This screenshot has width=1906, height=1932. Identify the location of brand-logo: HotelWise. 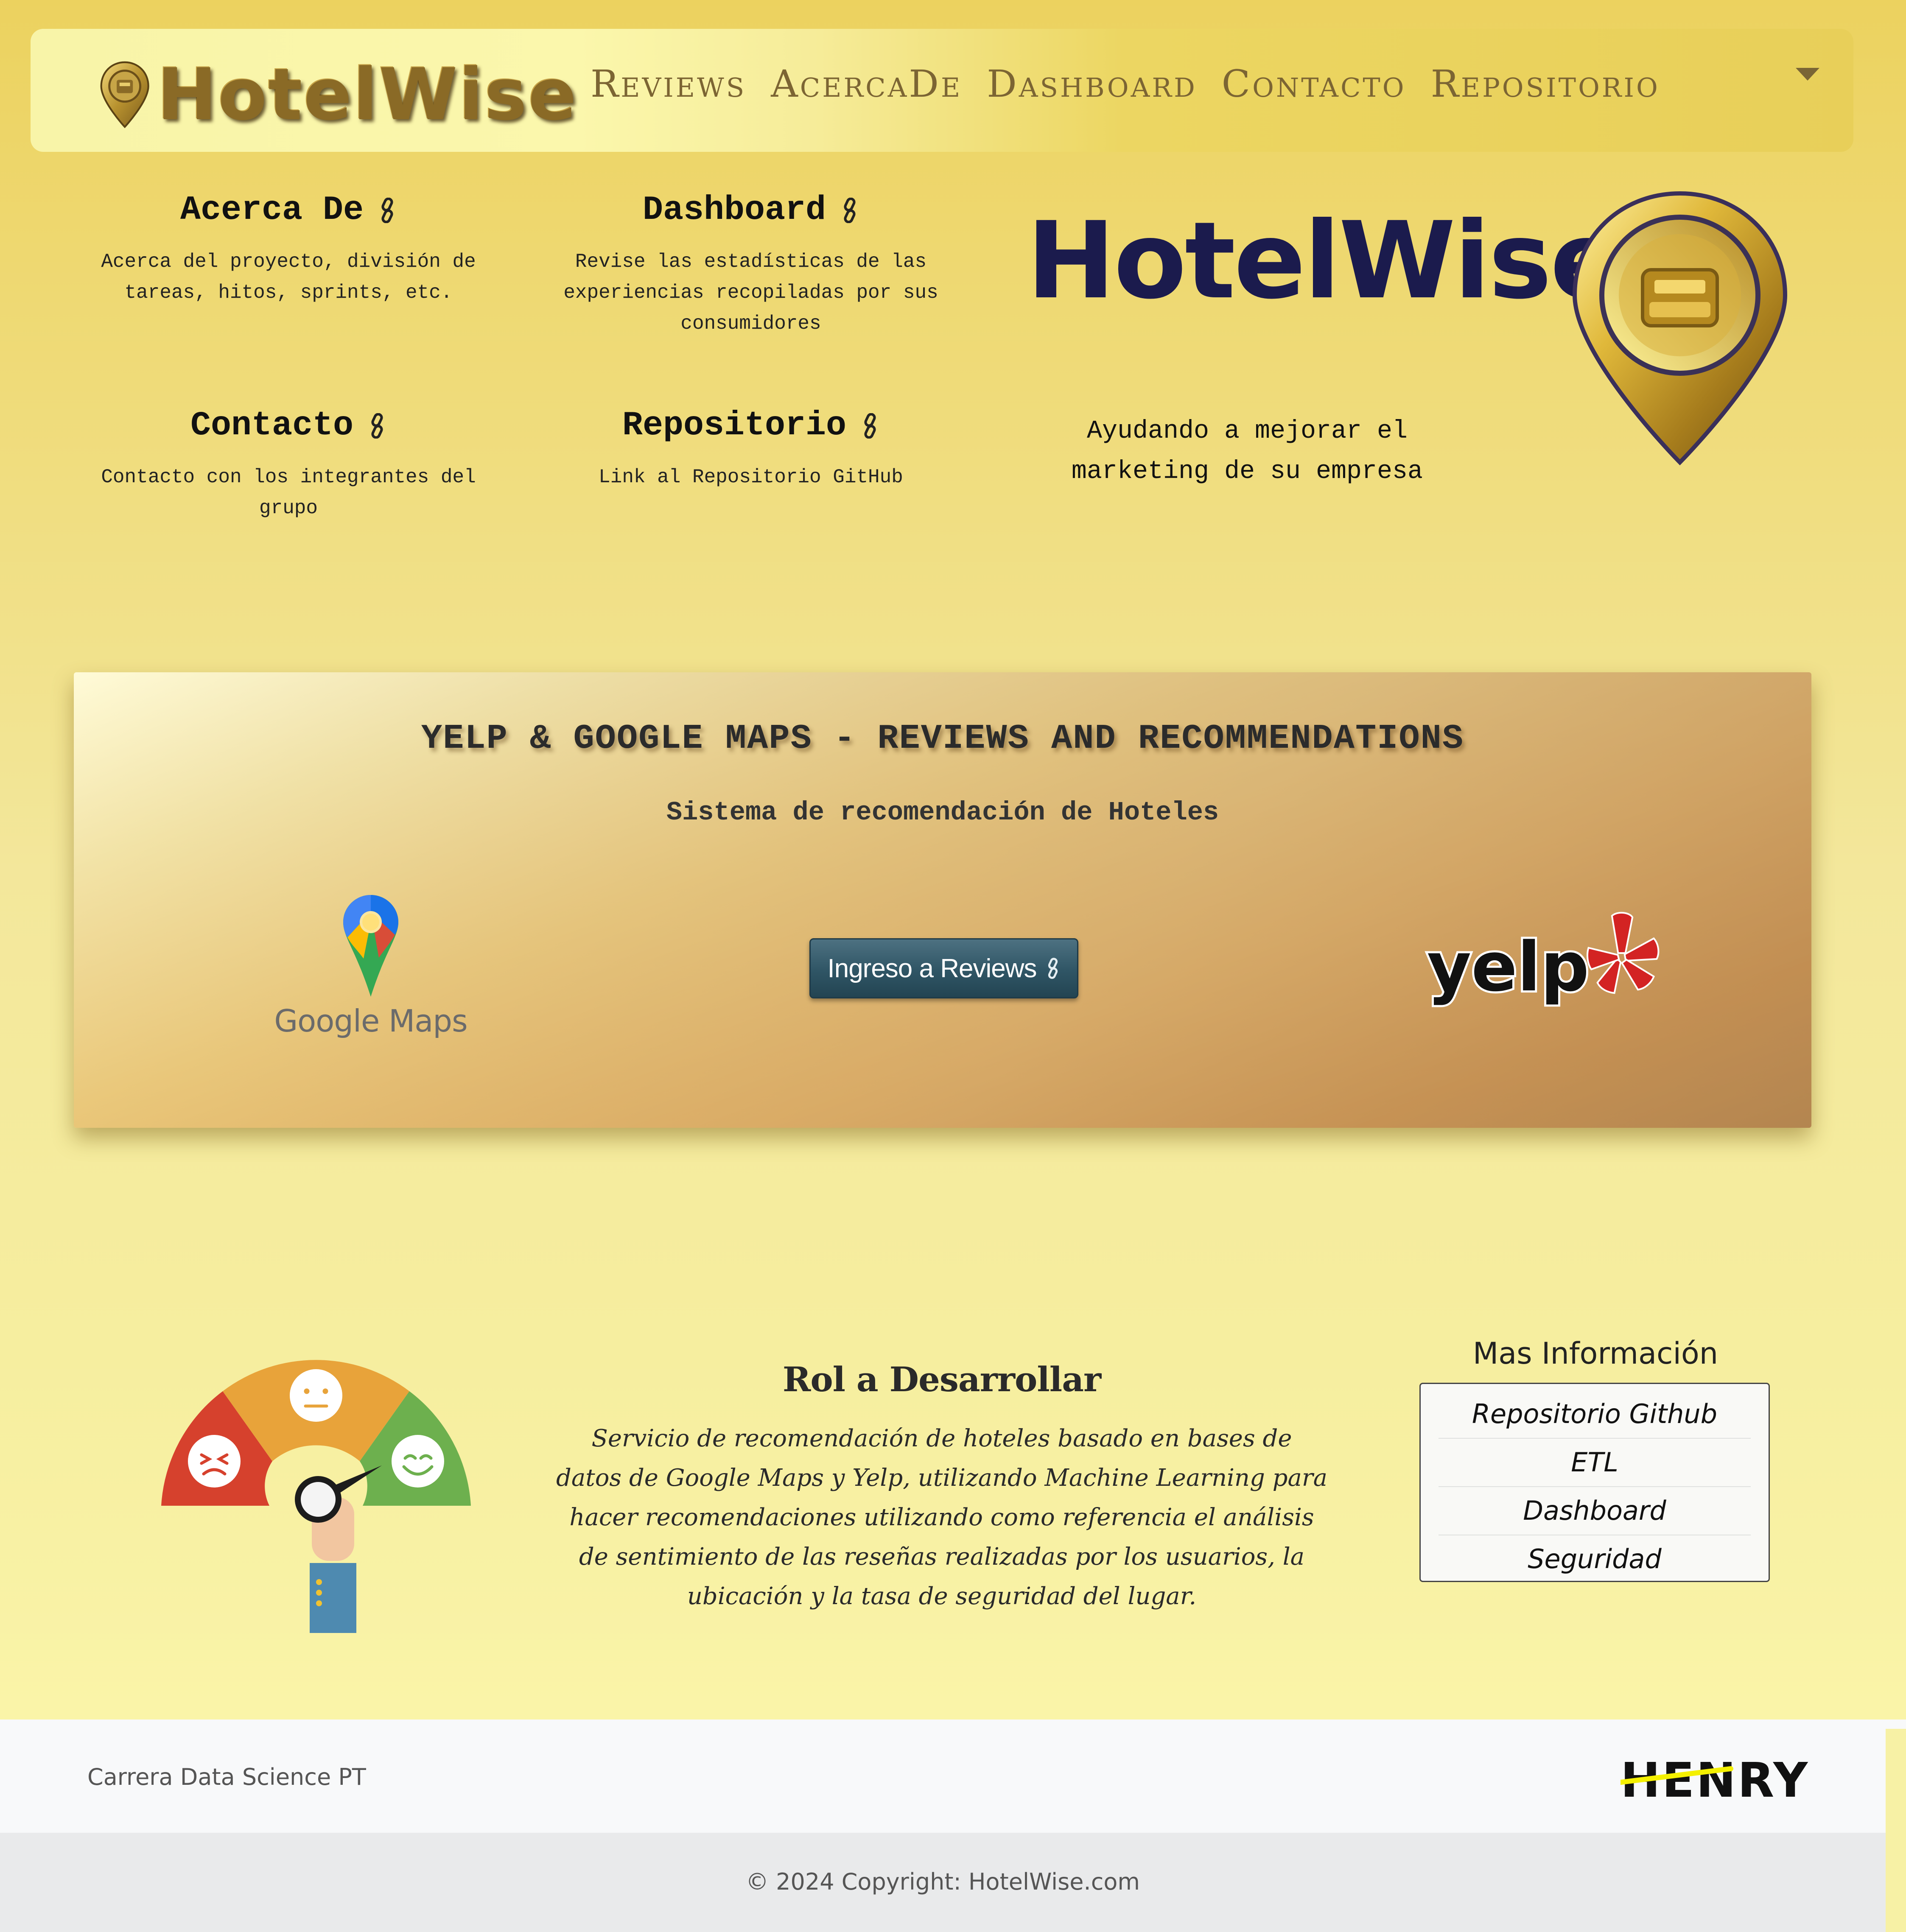
(338, 94).